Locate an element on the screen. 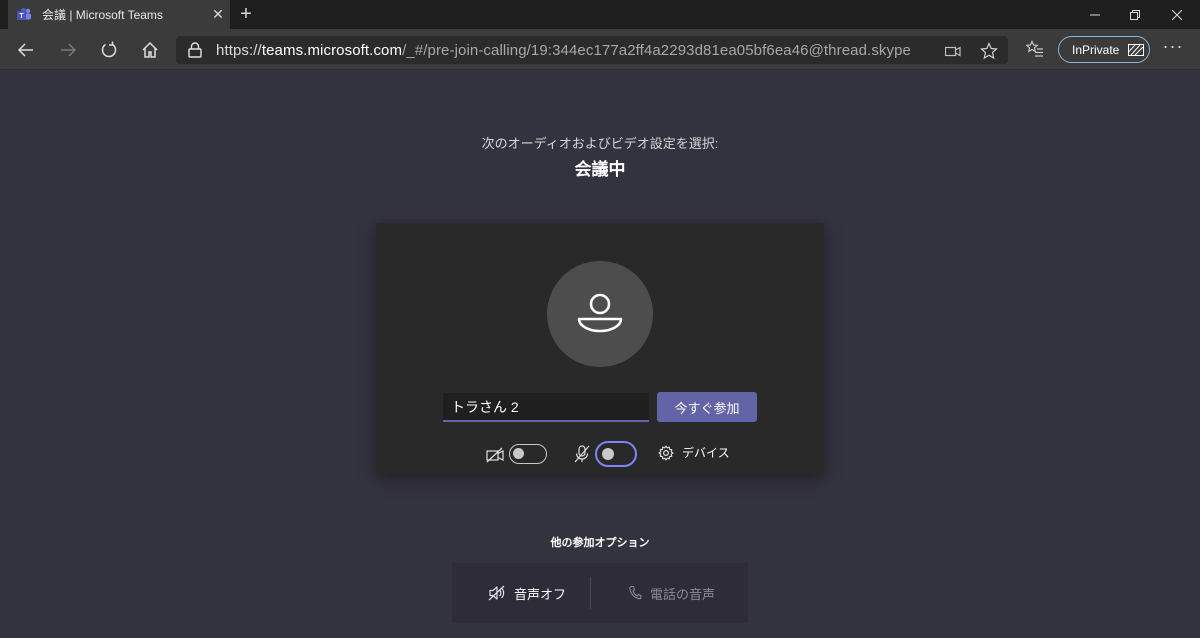  inprivate-button: InPrivate is located at coordinates (1104, 49).